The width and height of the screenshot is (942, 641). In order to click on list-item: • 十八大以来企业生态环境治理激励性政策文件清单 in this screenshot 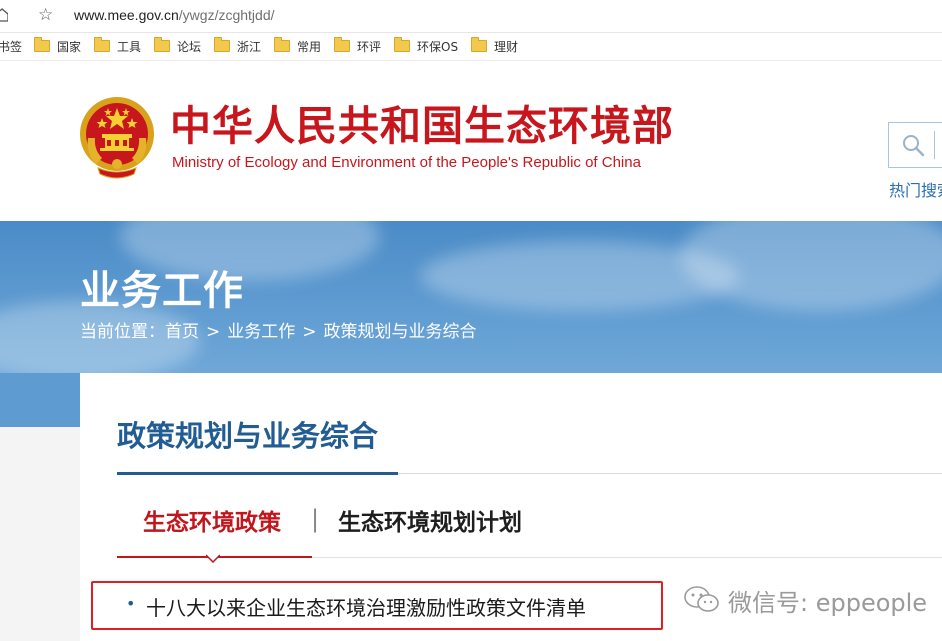, I will do `click(377, 605)`.